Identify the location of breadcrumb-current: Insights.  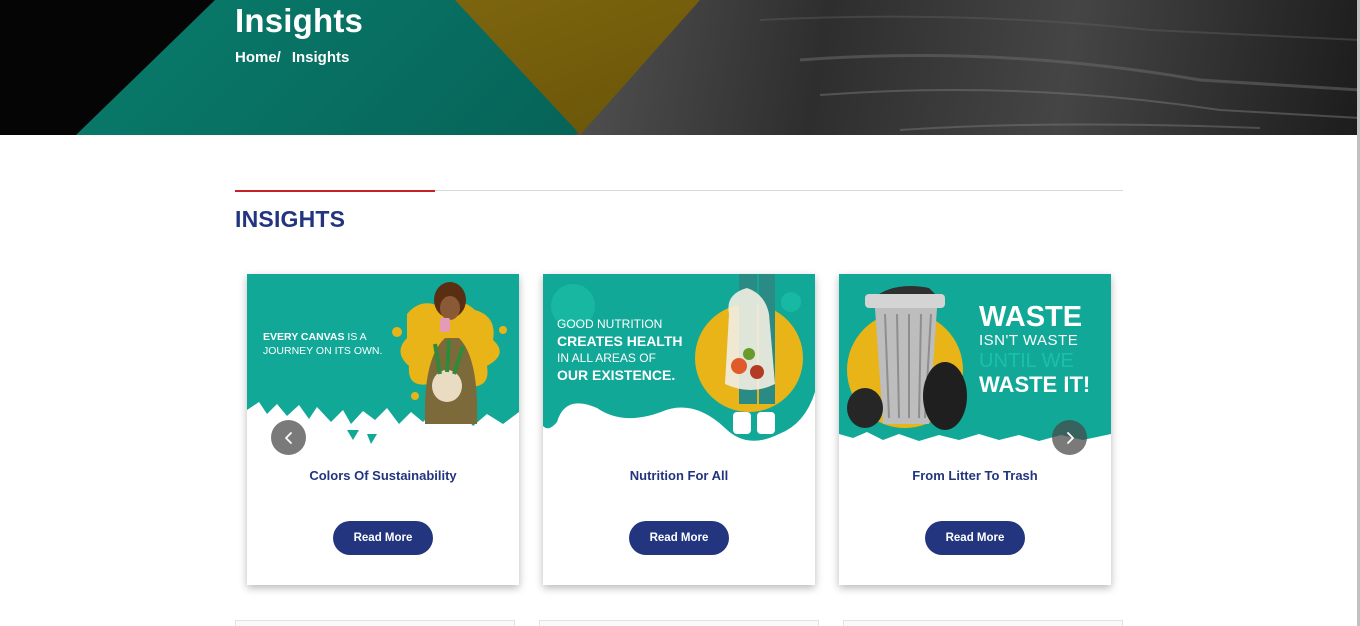
(320, 57).